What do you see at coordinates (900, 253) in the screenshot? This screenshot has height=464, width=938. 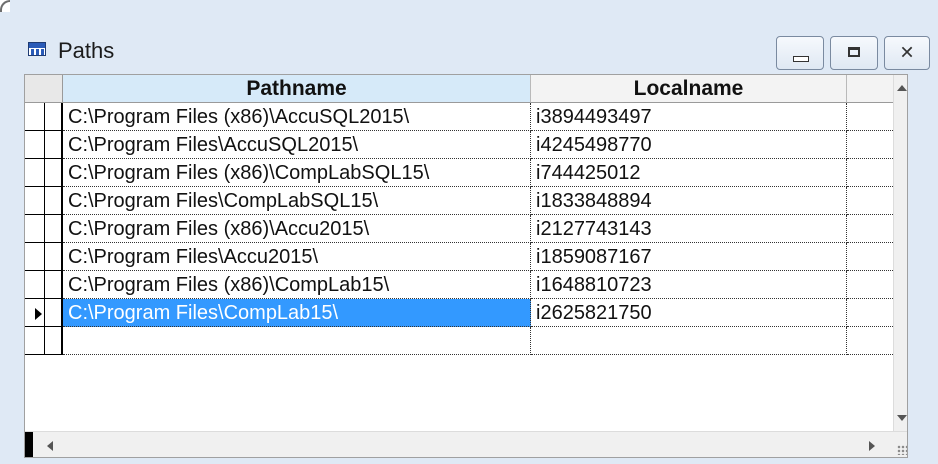 I see `vertical-scrollbar` at bounding box center [900, 253].